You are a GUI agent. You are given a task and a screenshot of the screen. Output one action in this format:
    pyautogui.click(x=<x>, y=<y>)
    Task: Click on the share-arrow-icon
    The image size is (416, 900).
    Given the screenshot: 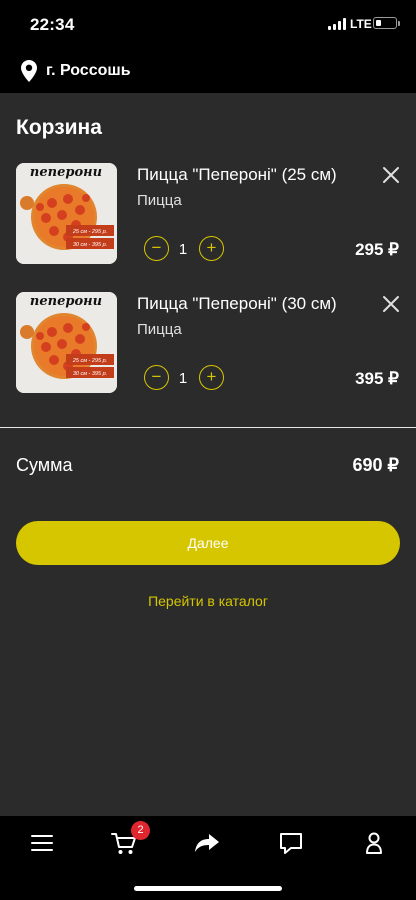 What is the action you would take?
    pyautogui.click(x=207, y=843)
    